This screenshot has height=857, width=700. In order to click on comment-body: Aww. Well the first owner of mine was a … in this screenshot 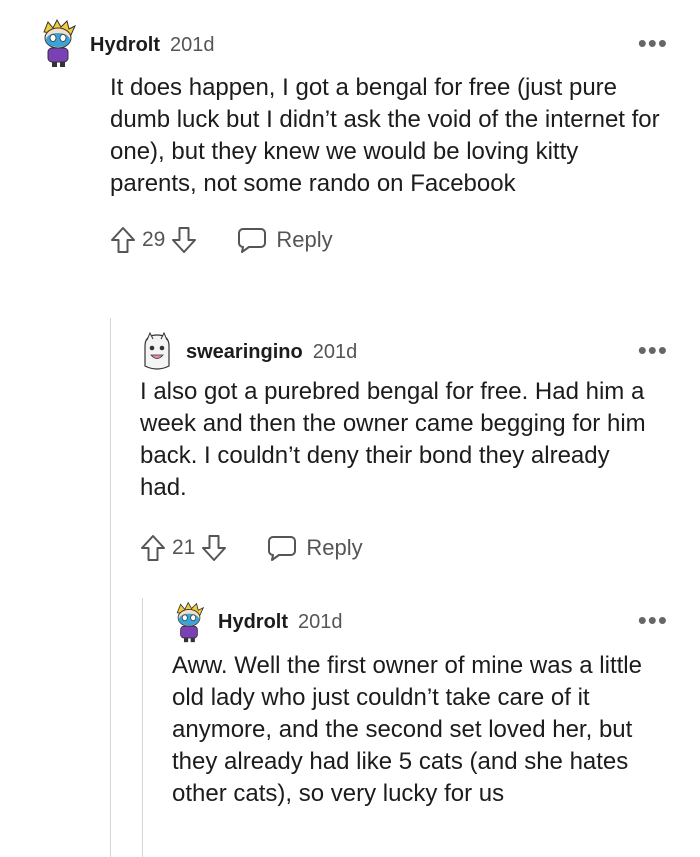, I will do `click(407, 729)`.